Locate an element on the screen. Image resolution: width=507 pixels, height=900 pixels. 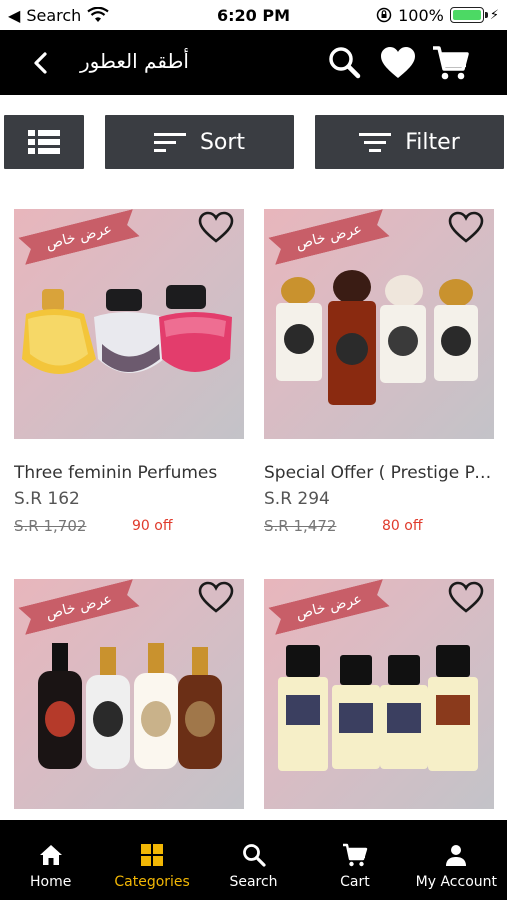
nav-cart: Cart is located at coordinates (354, 860).